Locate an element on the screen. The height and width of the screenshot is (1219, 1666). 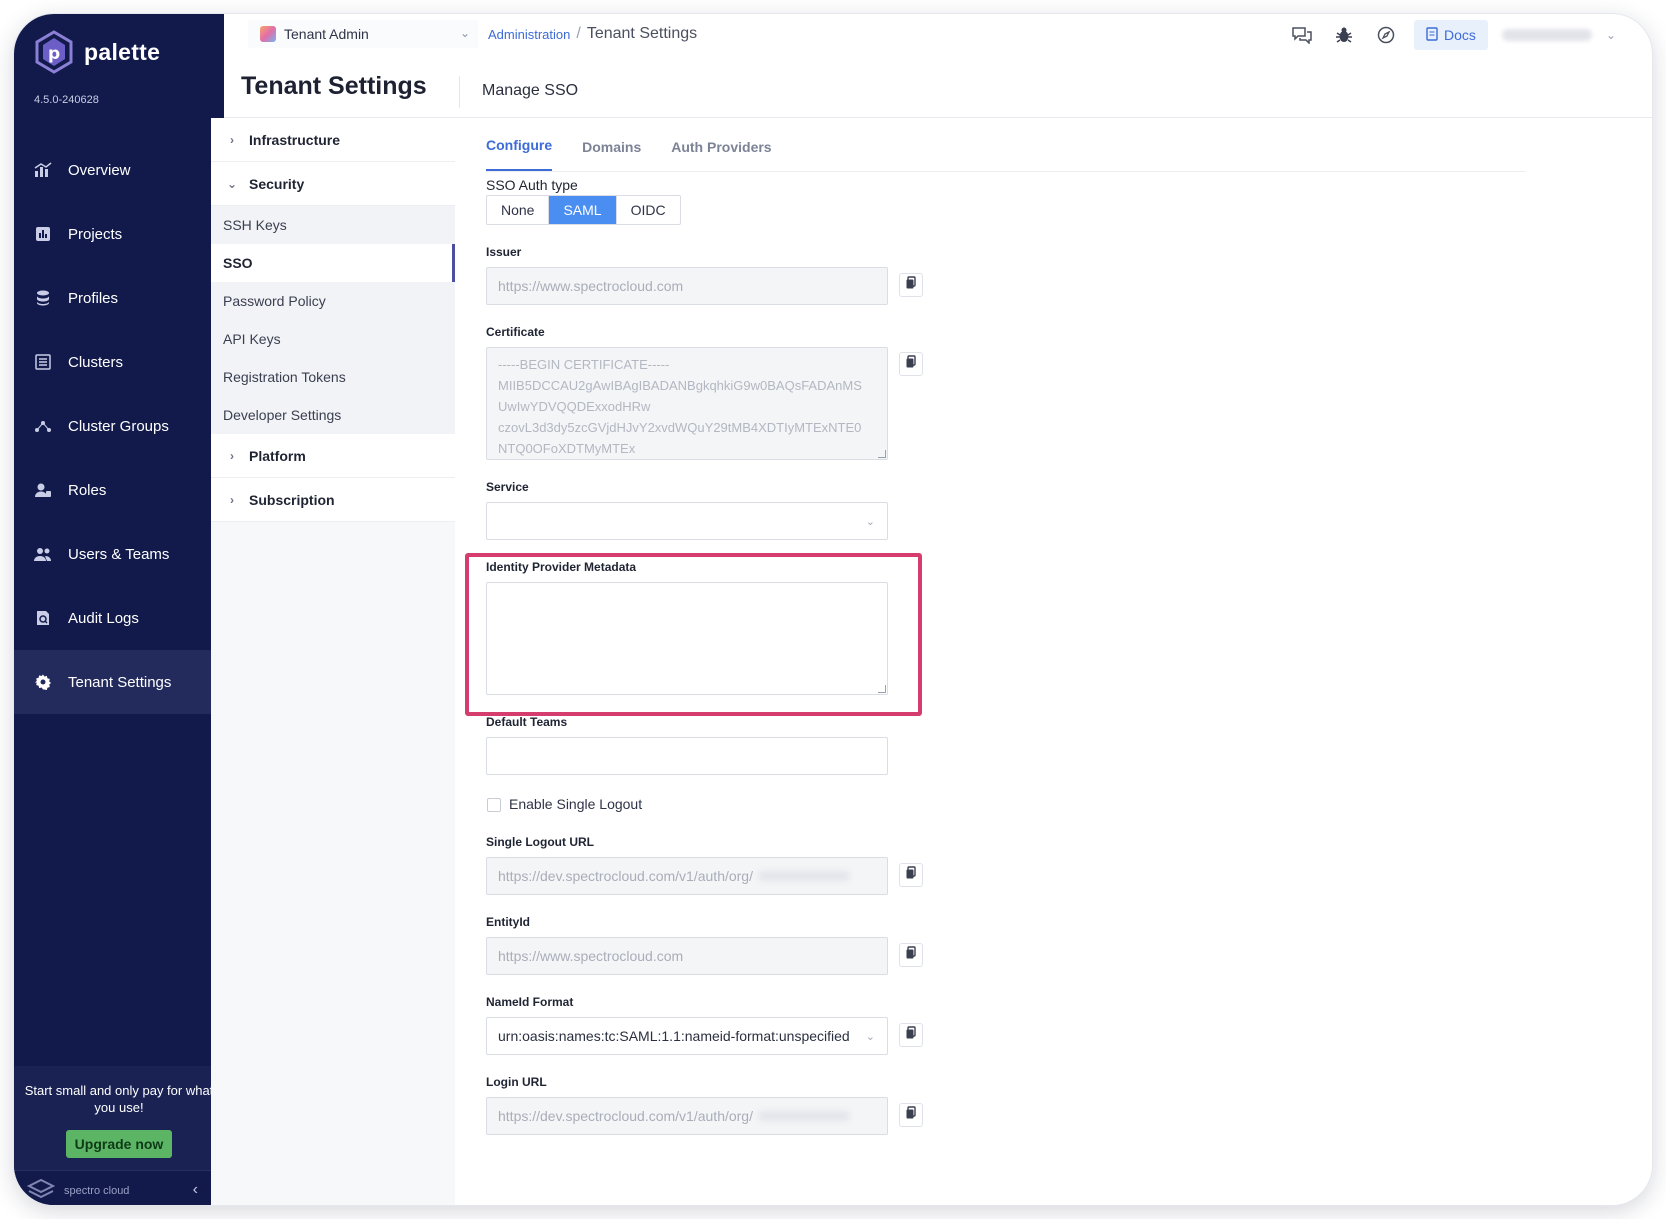
entity-id-label: EntityId is located at coordinates (508, 922).